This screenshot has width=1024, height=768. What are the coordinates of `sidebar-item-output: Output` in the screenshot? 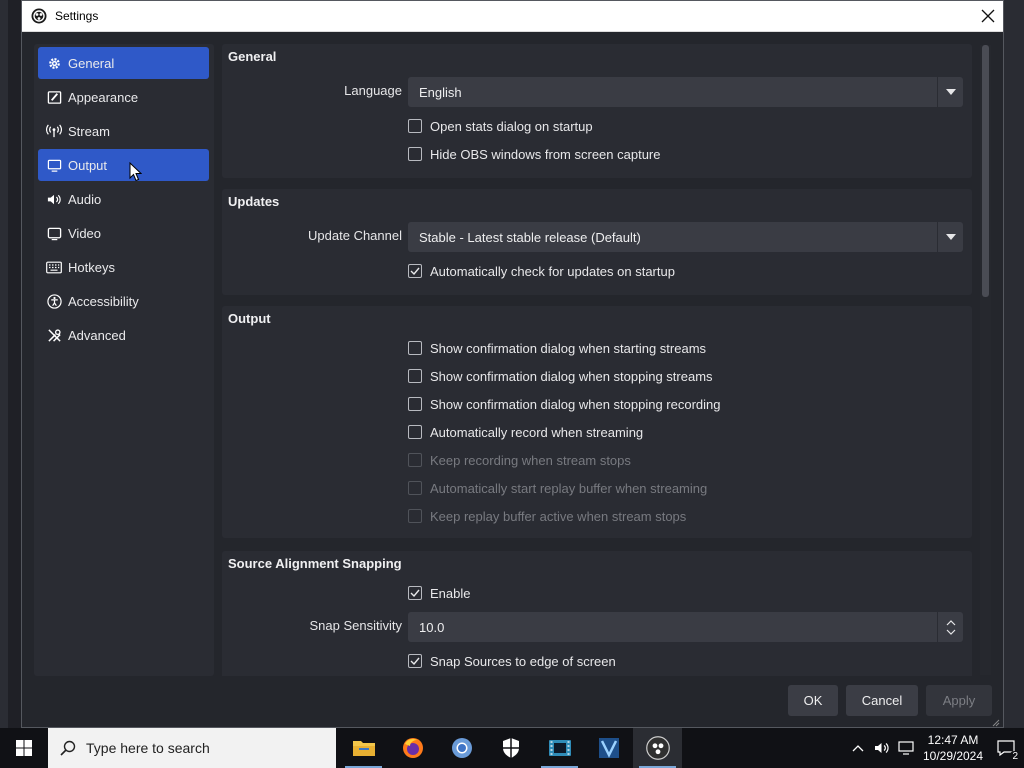 It's located at (123, 165).